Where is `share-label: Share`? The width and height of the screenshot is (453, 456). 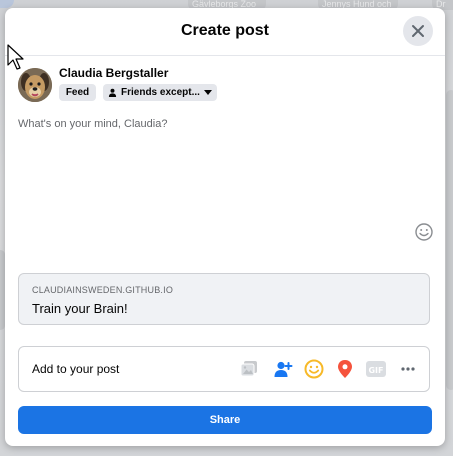 share-label: Share is located at coordinates (225, 420).